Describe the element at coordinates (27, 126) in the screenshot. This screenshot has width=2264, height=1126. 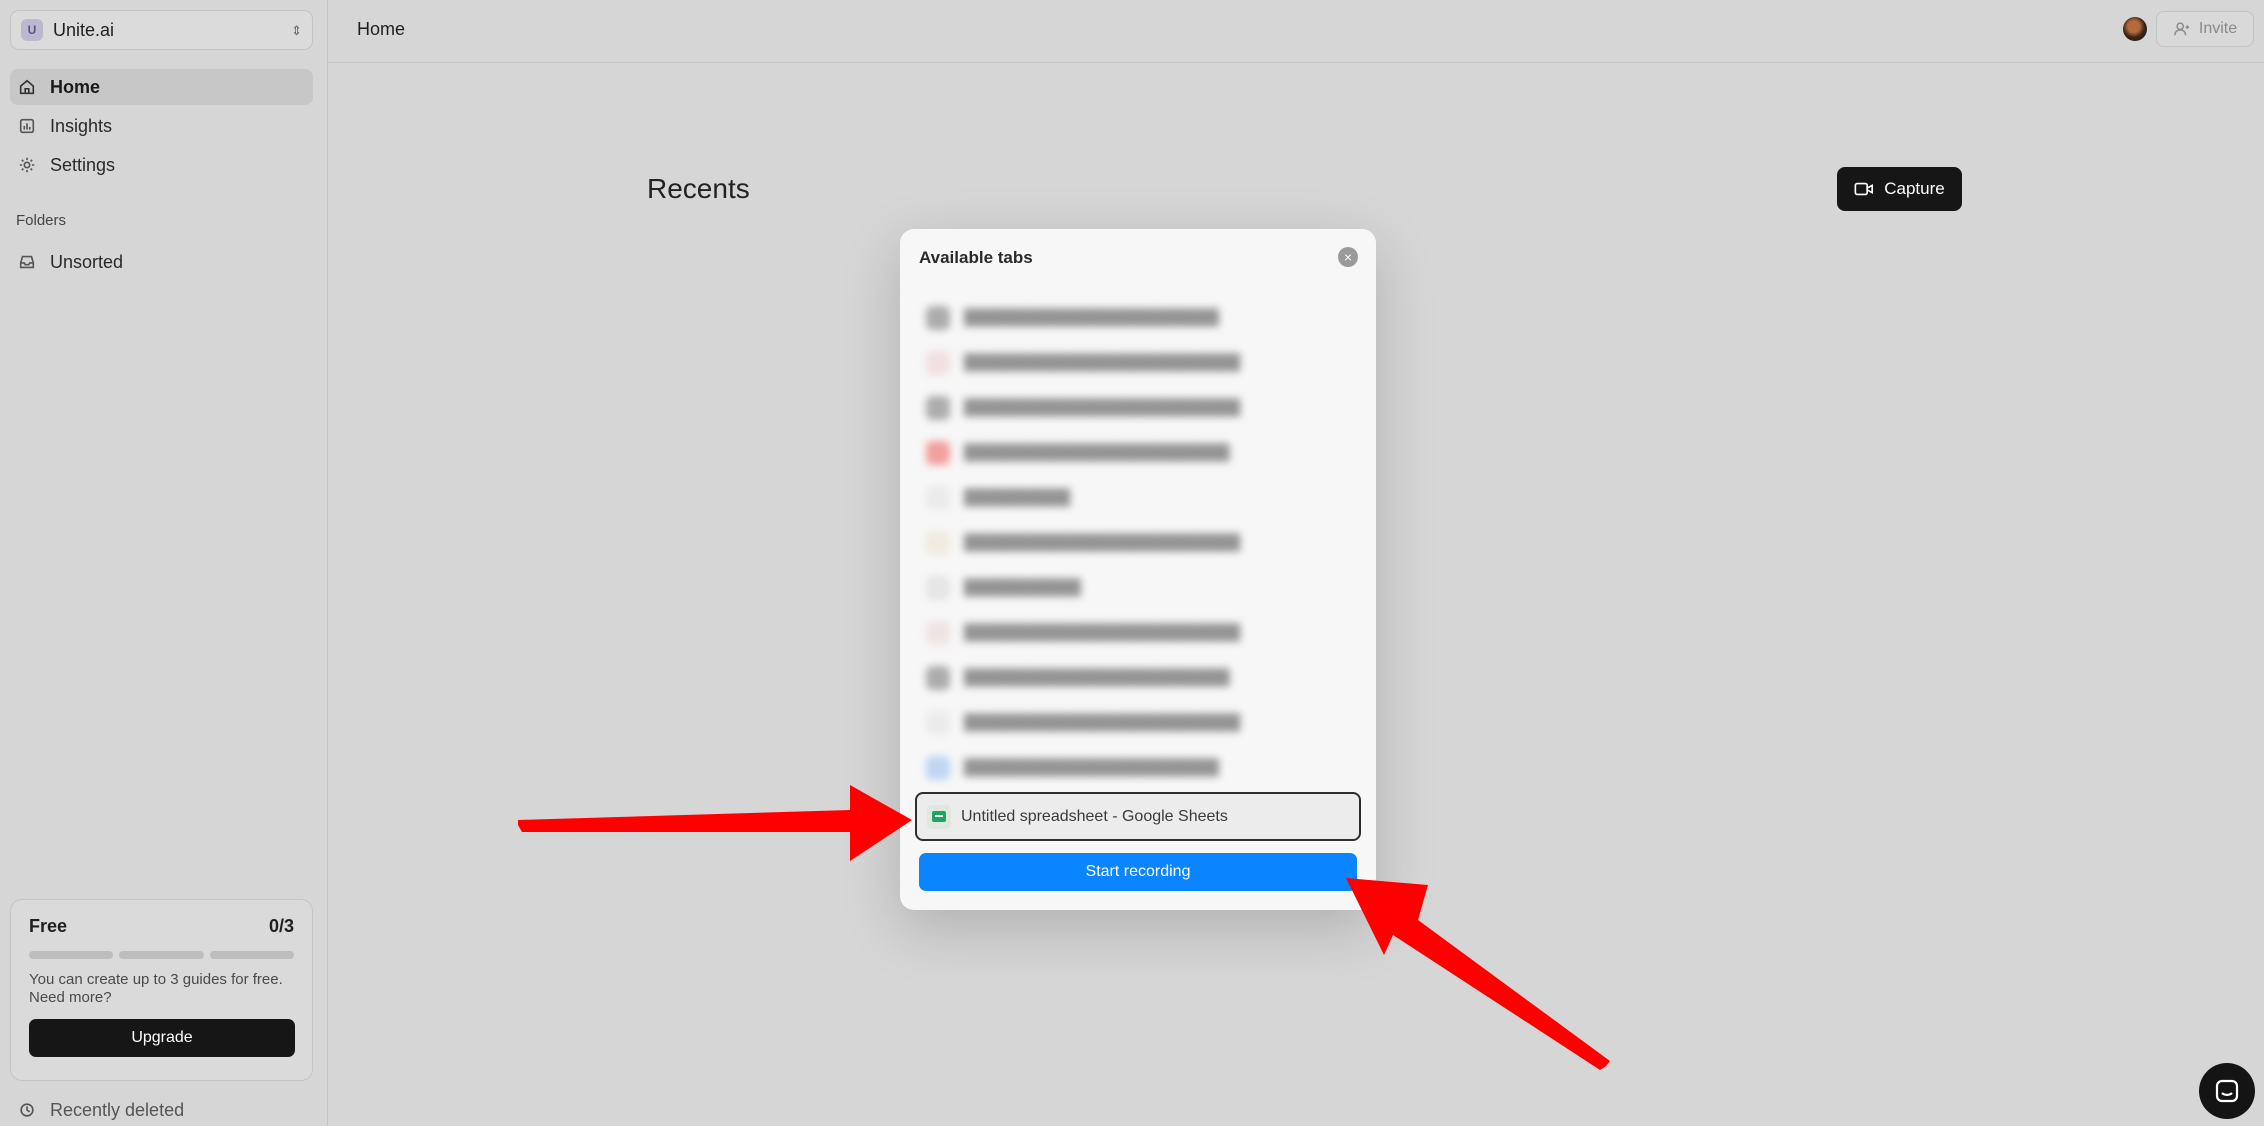
I see `chart-icon` at that location.